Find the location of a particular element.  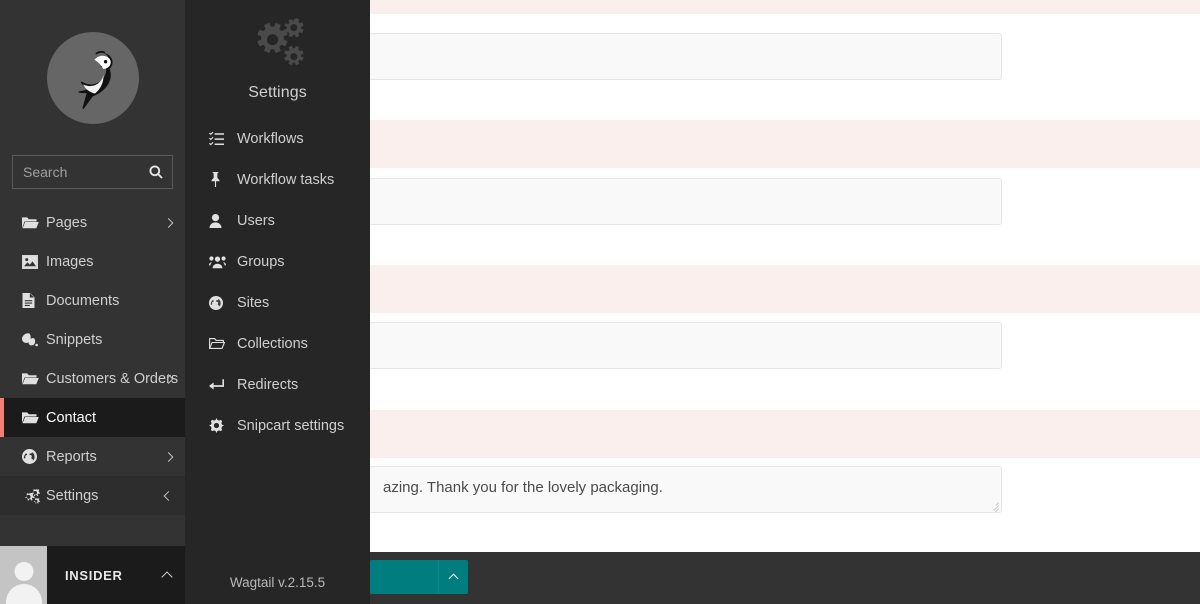

sidebar-item-pages: Pages is located at coordinates (92, 222).